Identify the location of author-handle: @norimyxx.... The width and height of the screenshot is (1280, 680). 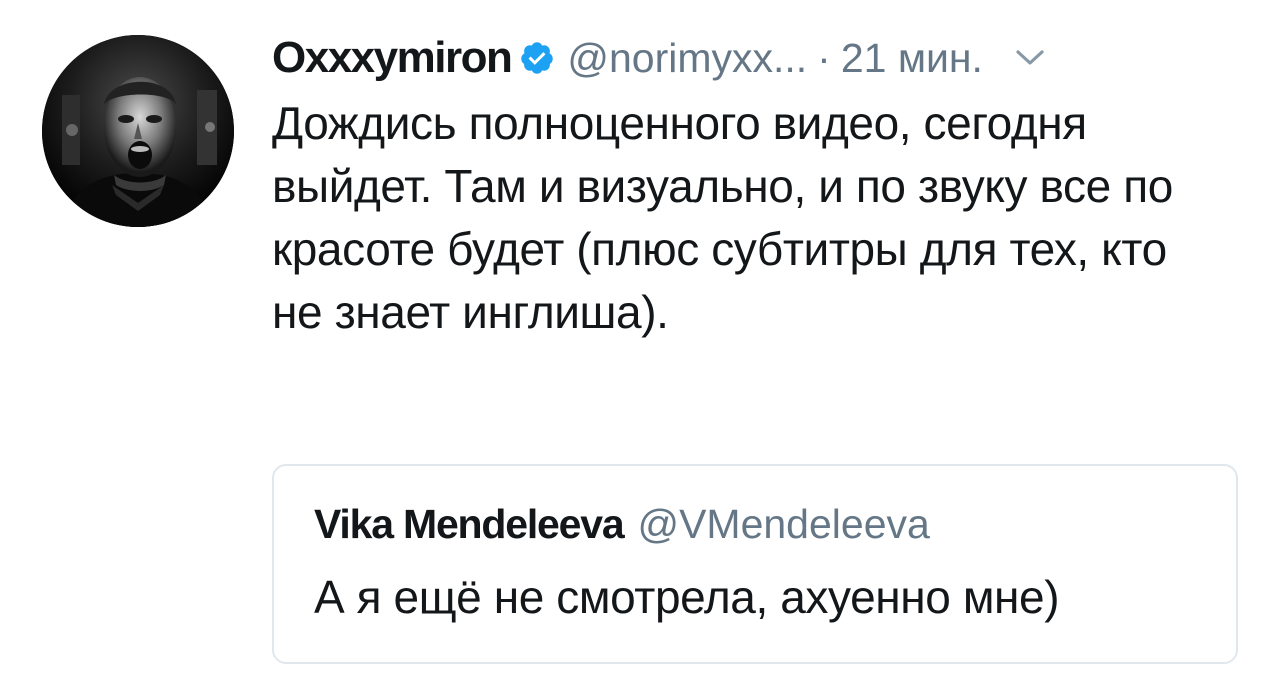
(687, 58).